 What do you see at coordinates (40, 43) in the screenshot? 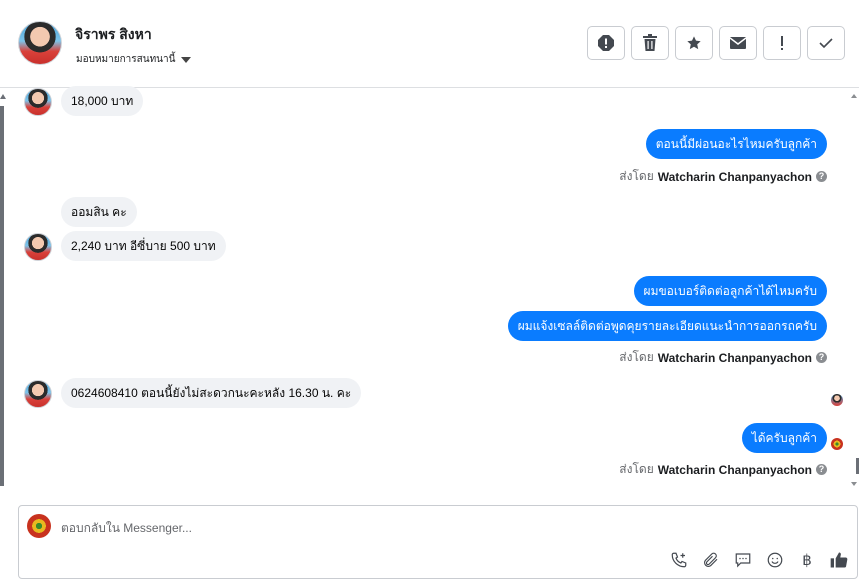
I see `contact-avatar` at bounding box center [40, 43].